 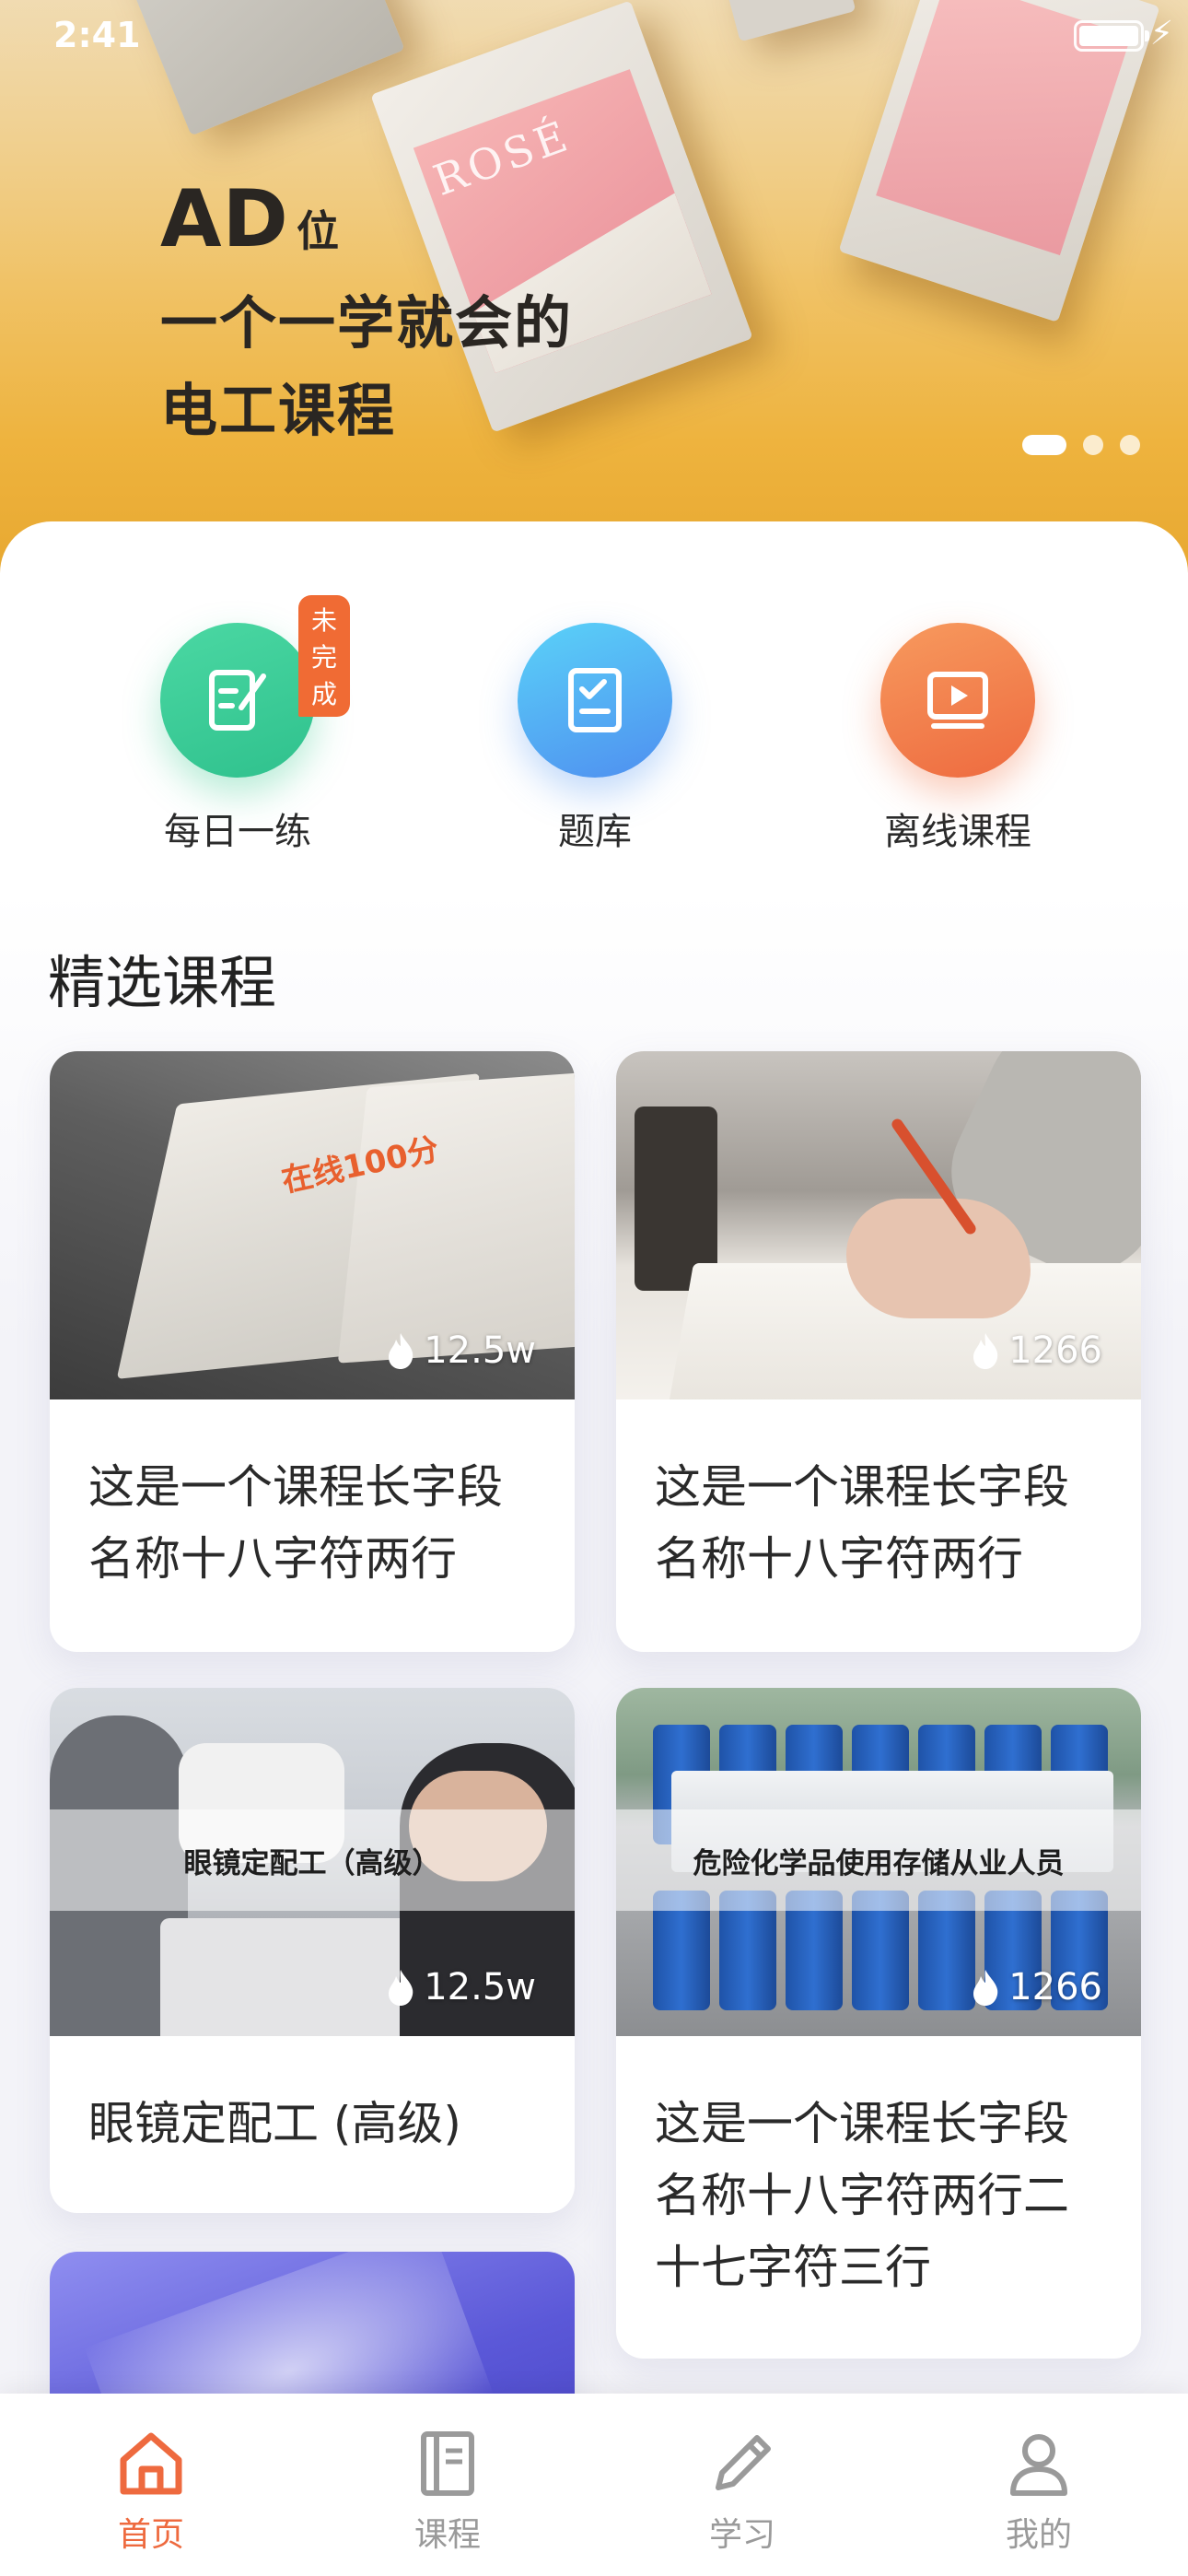 I want to click on tab-label: 课程, so click(x=447, y=2535).